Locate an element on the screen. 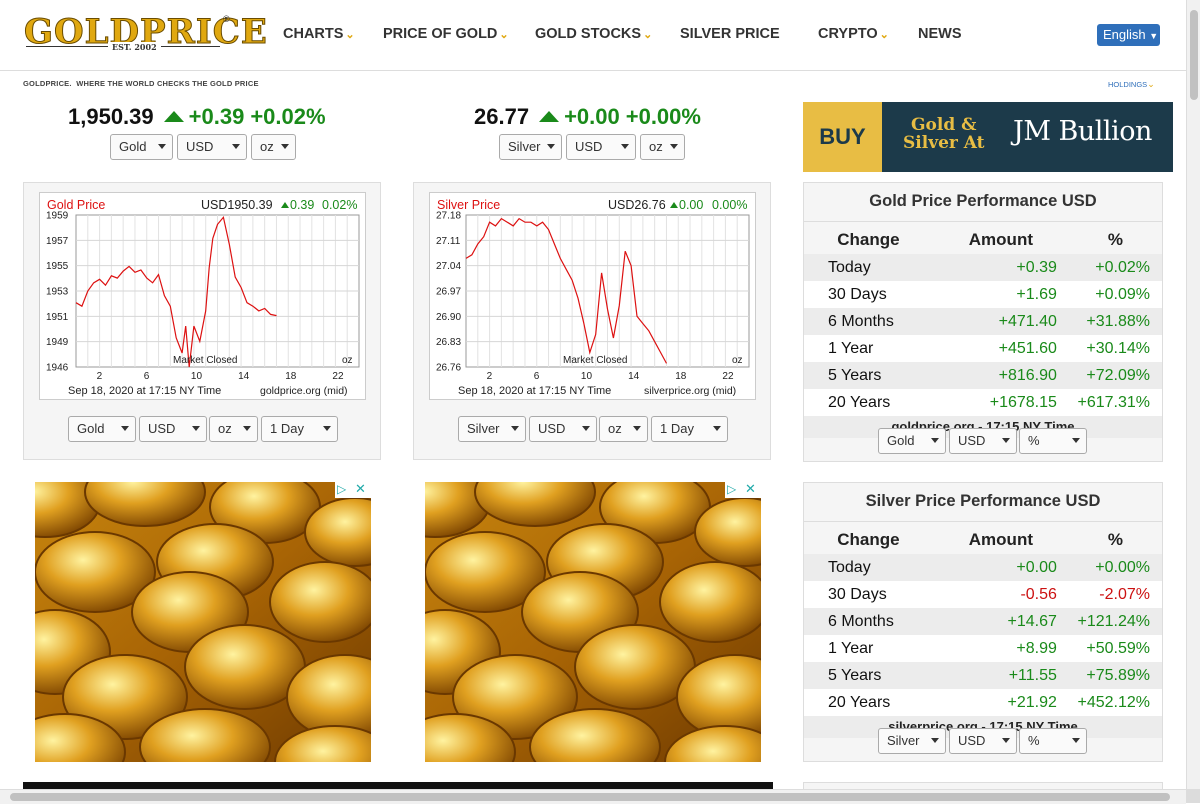 This screenshot has width=1200, height=804. chart-change-pct: 0.00% is located at coordinates (729, 205).